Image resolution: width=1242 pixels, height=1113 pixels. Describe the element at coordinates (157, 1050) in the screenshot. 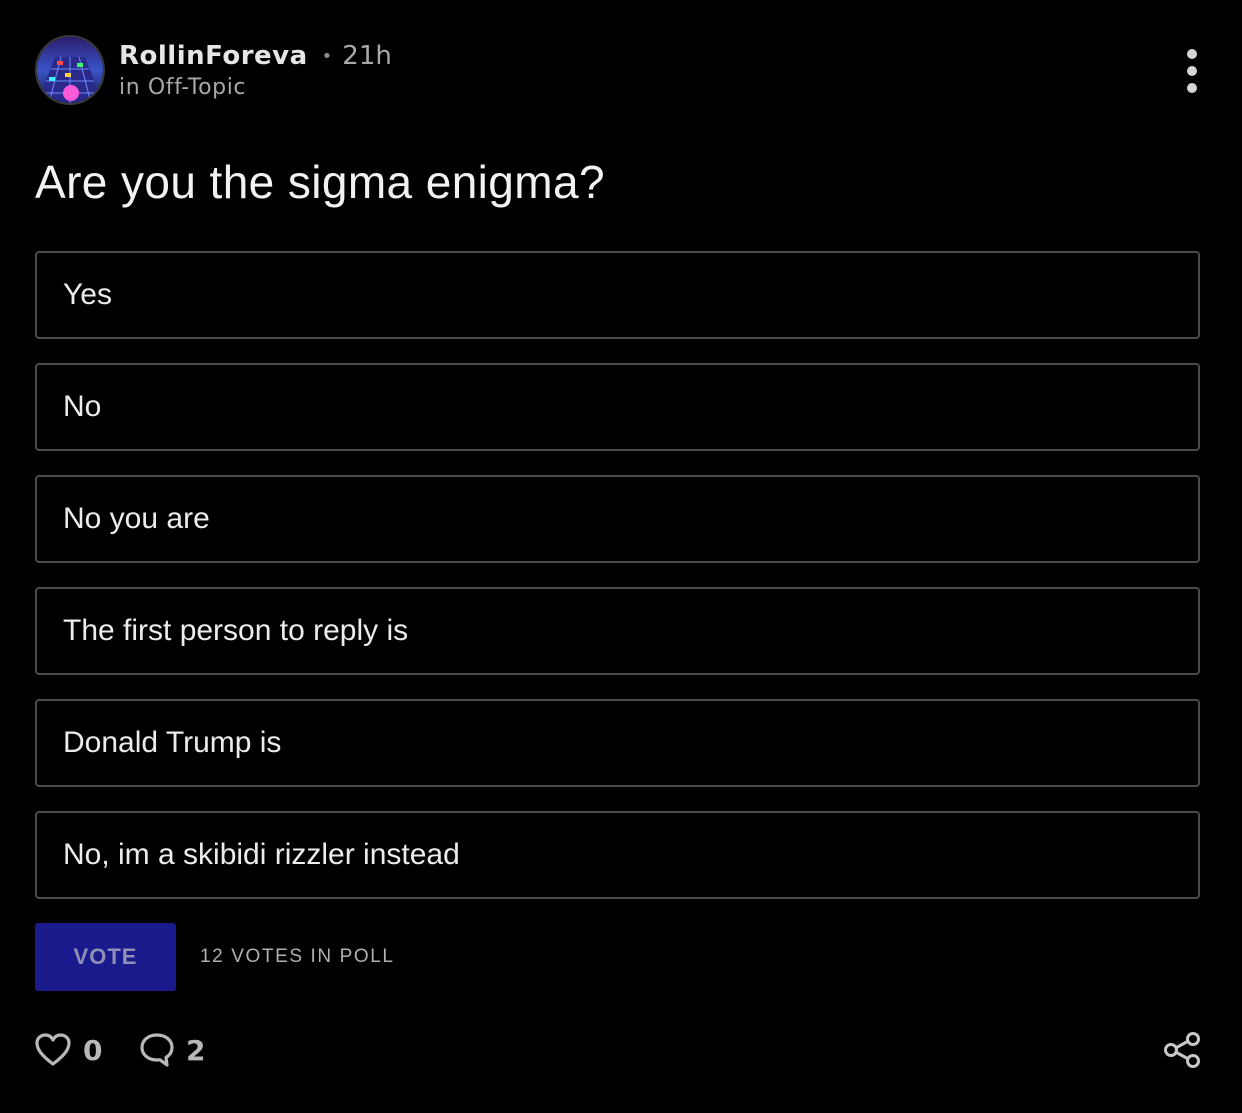

I see `comment-bubble-icon` at that location.